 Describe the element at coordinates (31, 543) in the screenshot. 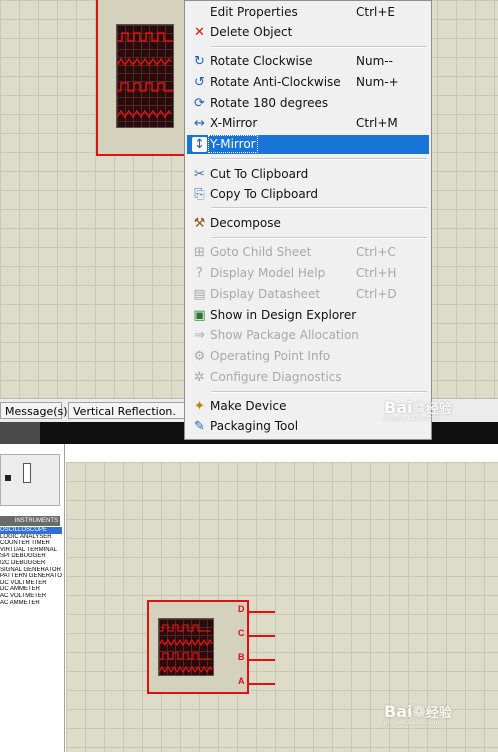

I see `instrument-list-item: COUNTER TIMER` at that location.